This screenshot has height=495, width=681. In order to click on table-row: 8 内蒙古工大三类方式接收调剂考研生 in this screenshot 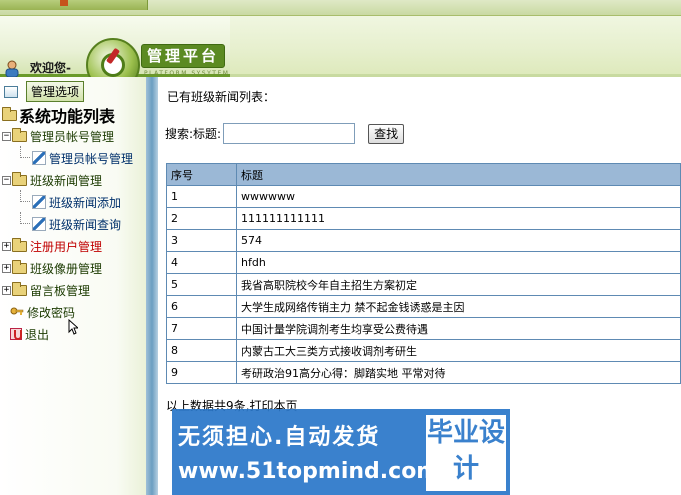, I will do `click(423, 350)`.